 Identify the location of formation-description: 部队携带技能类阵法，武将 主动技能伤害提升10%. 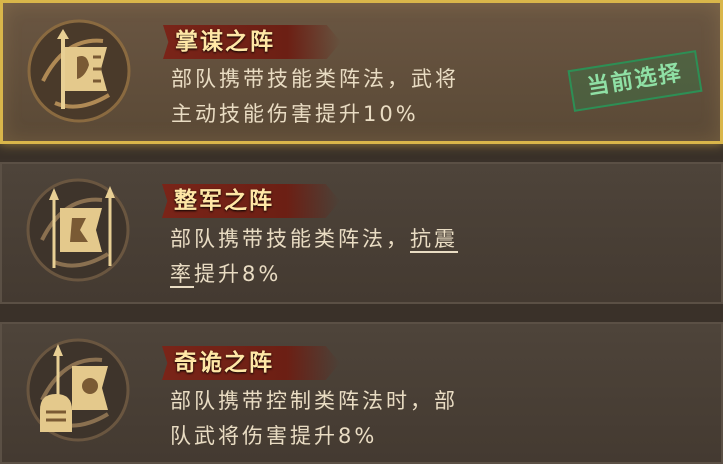
(371, 97).